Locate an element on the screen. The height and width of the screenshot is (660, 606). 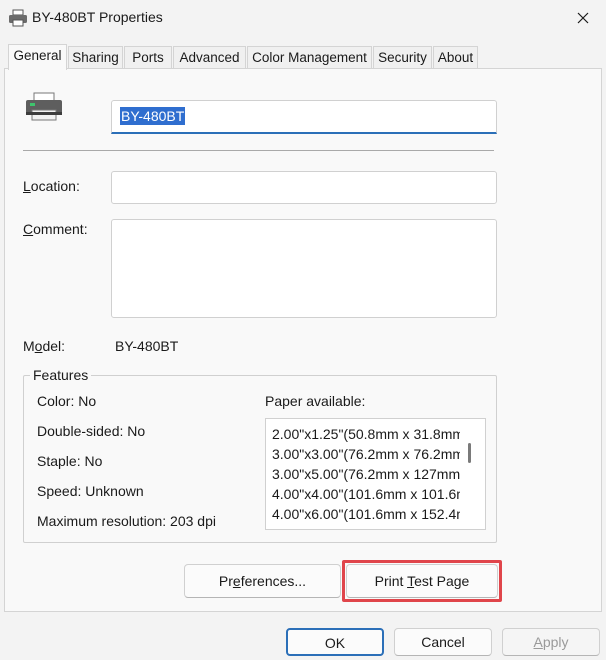
feature-staple: Staple: No is located at coordinates (70, 461).